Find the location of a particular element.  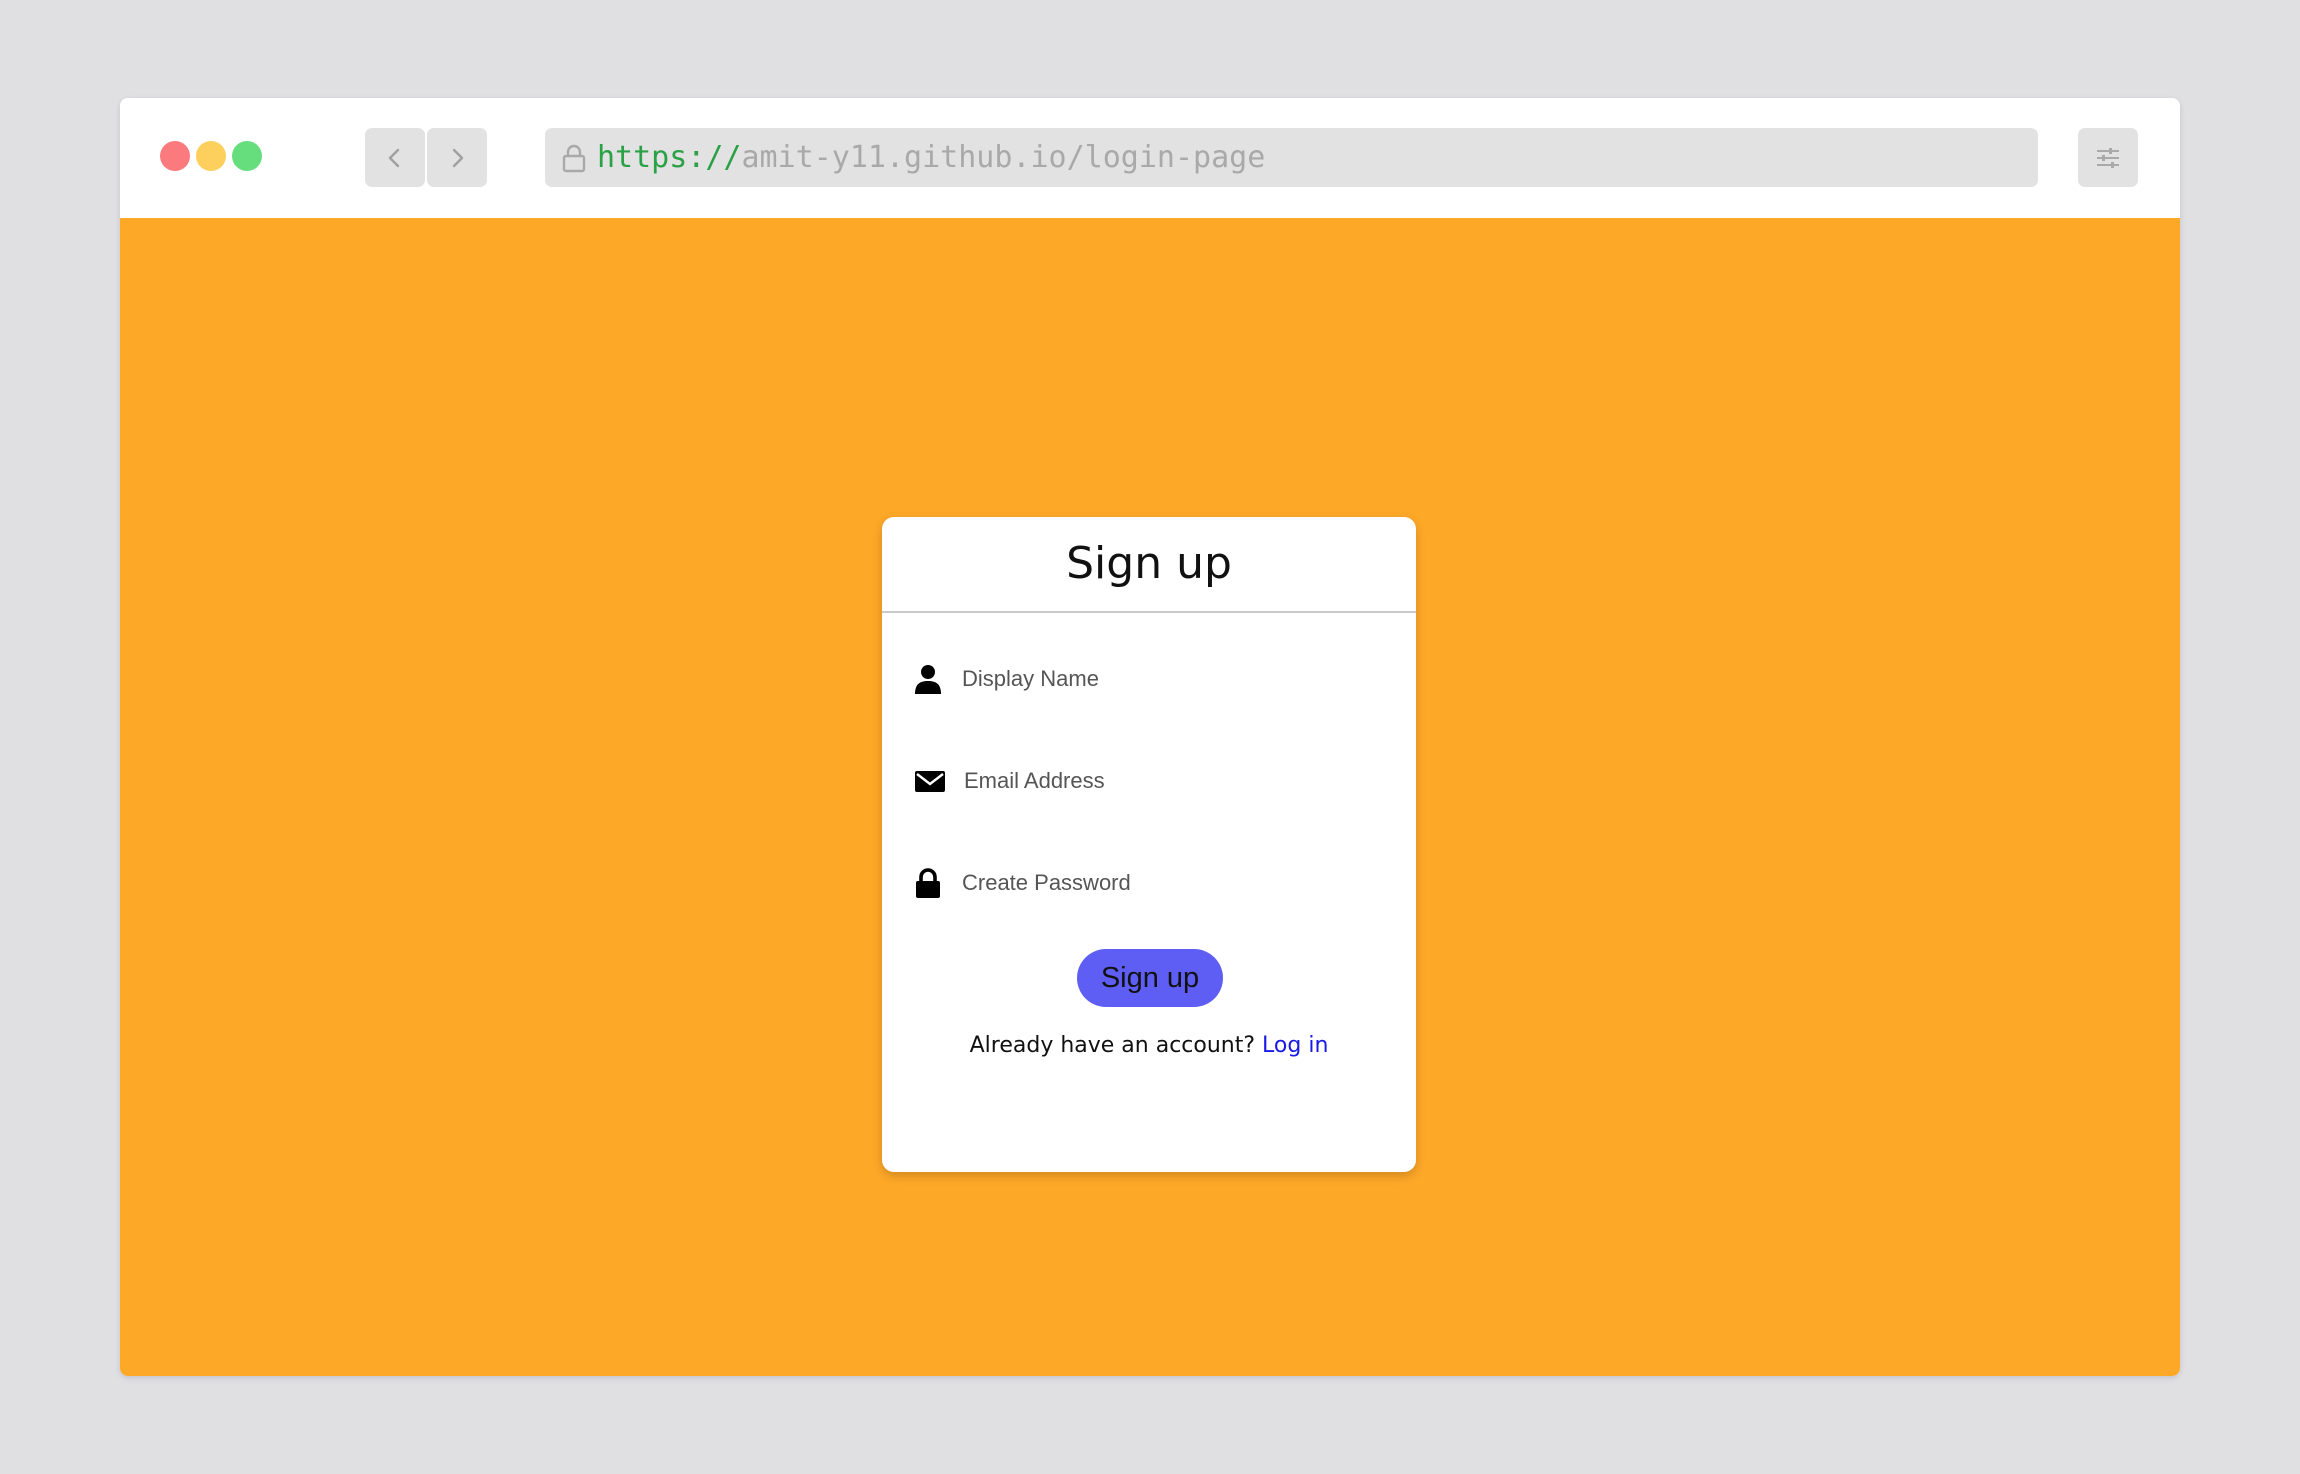

signup-title: Sign up is located at coordinates (1149, 563).